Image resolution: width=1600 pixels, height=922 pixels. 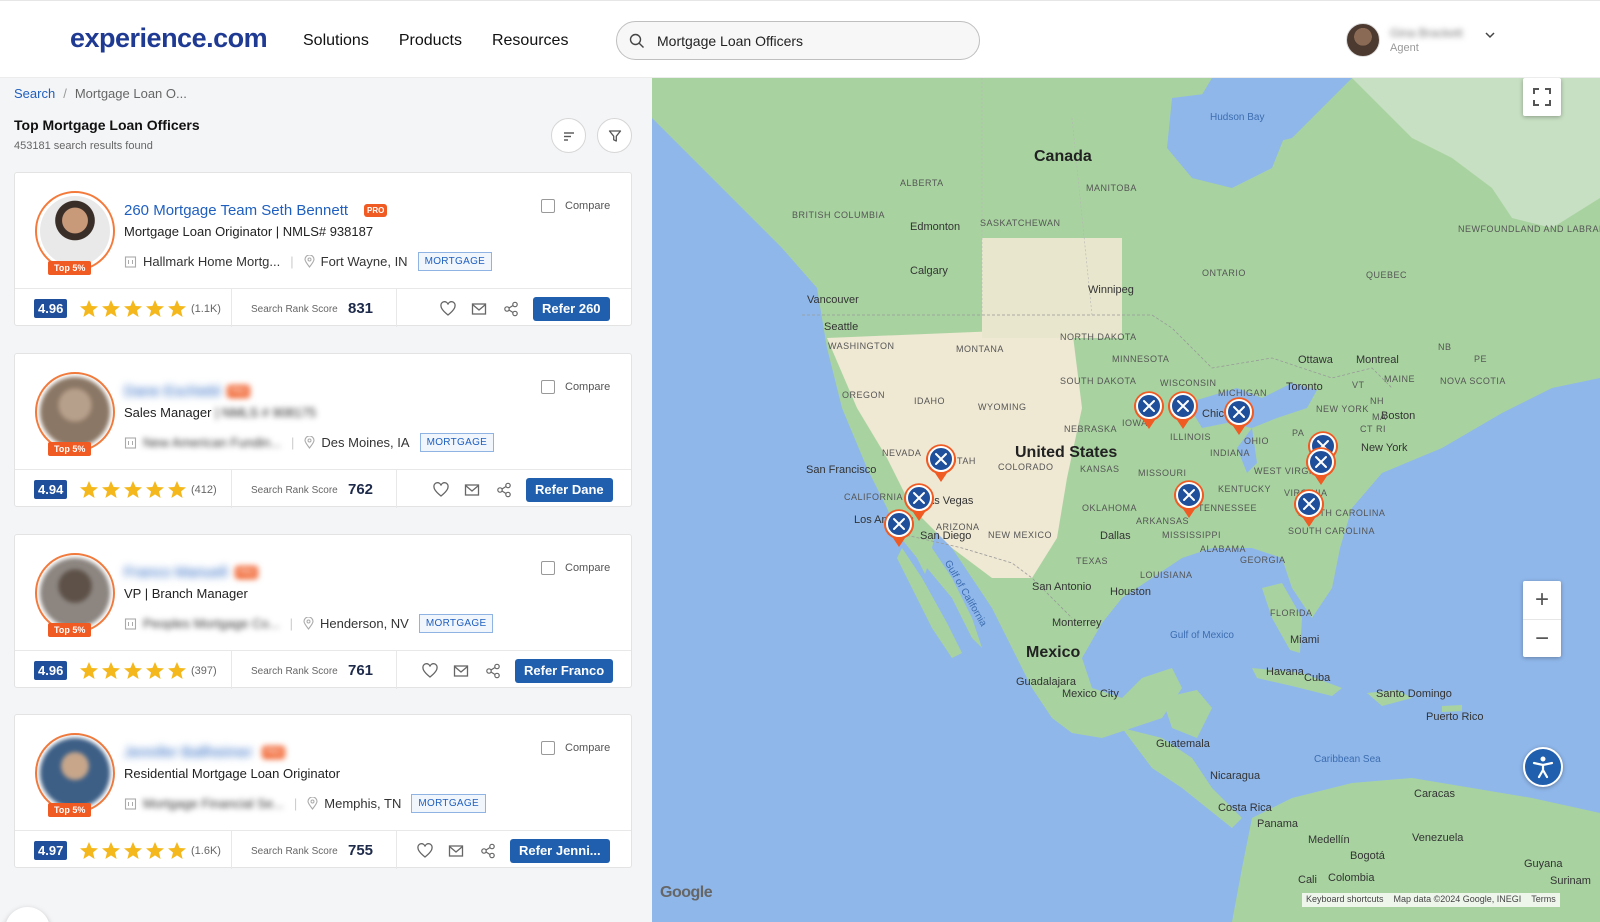 I want to click on user-menu: Gina Brackett Agent, so click(x=1426, y=41).